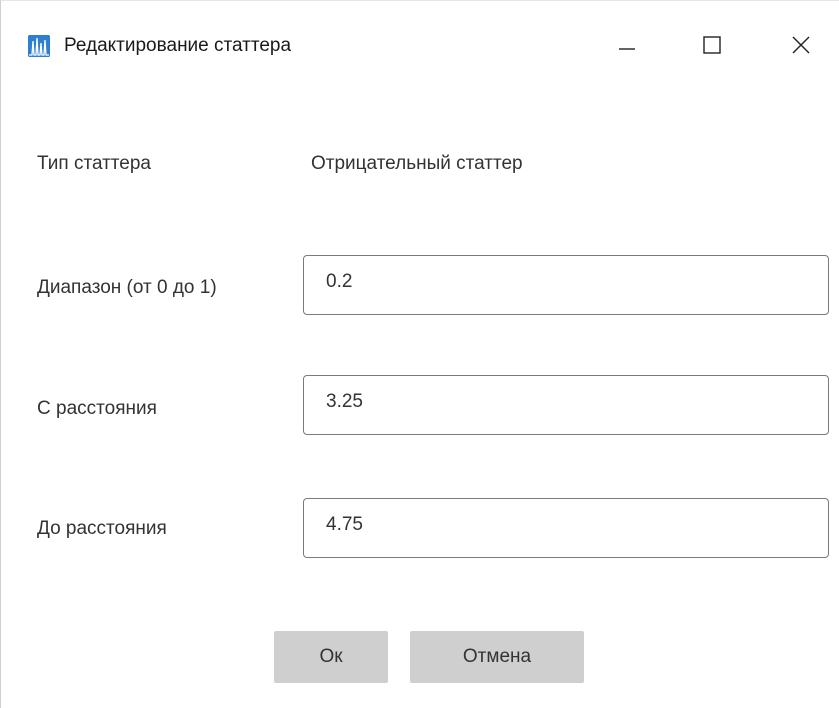 The image size is (839, 708). I want to click on from-distance-label: С расстояния, so click(97, 408).